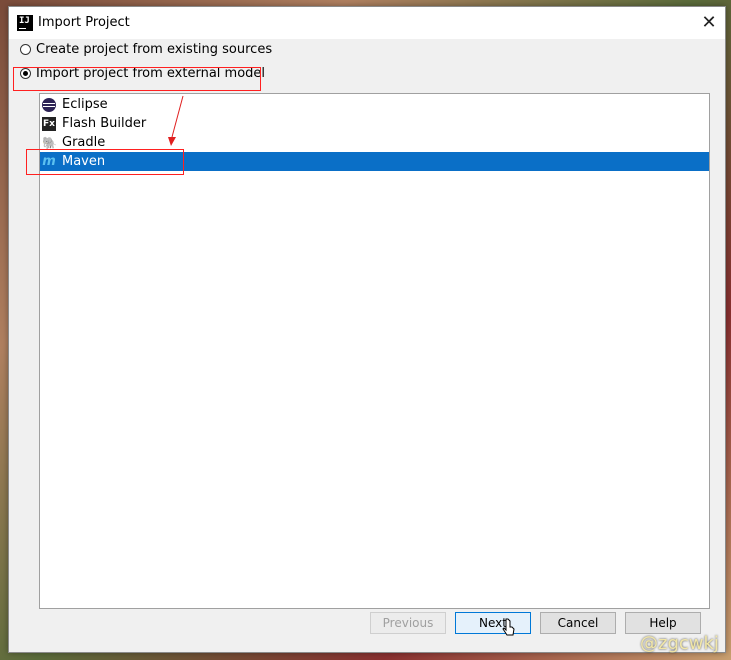 The height and width of the screenshot is (660, 731). I want to click on intellij-app-icon: IJ, so click(25, 23).